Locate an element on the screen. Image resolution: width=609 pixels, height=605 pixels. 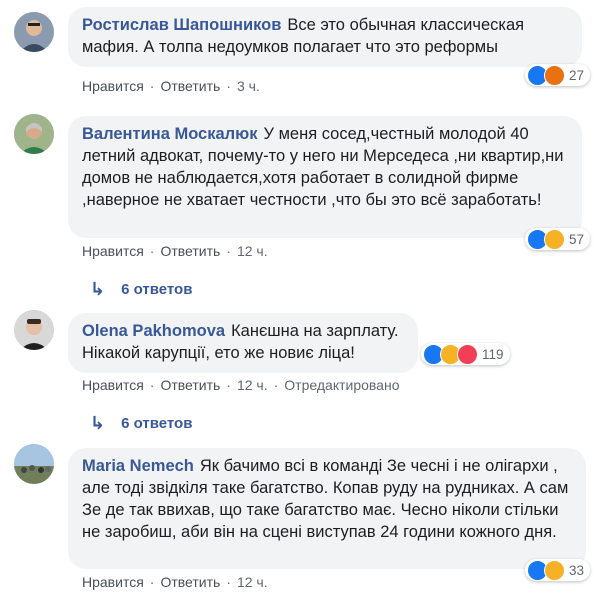
reaction-count: 33 is located at coordinates (577, 570).